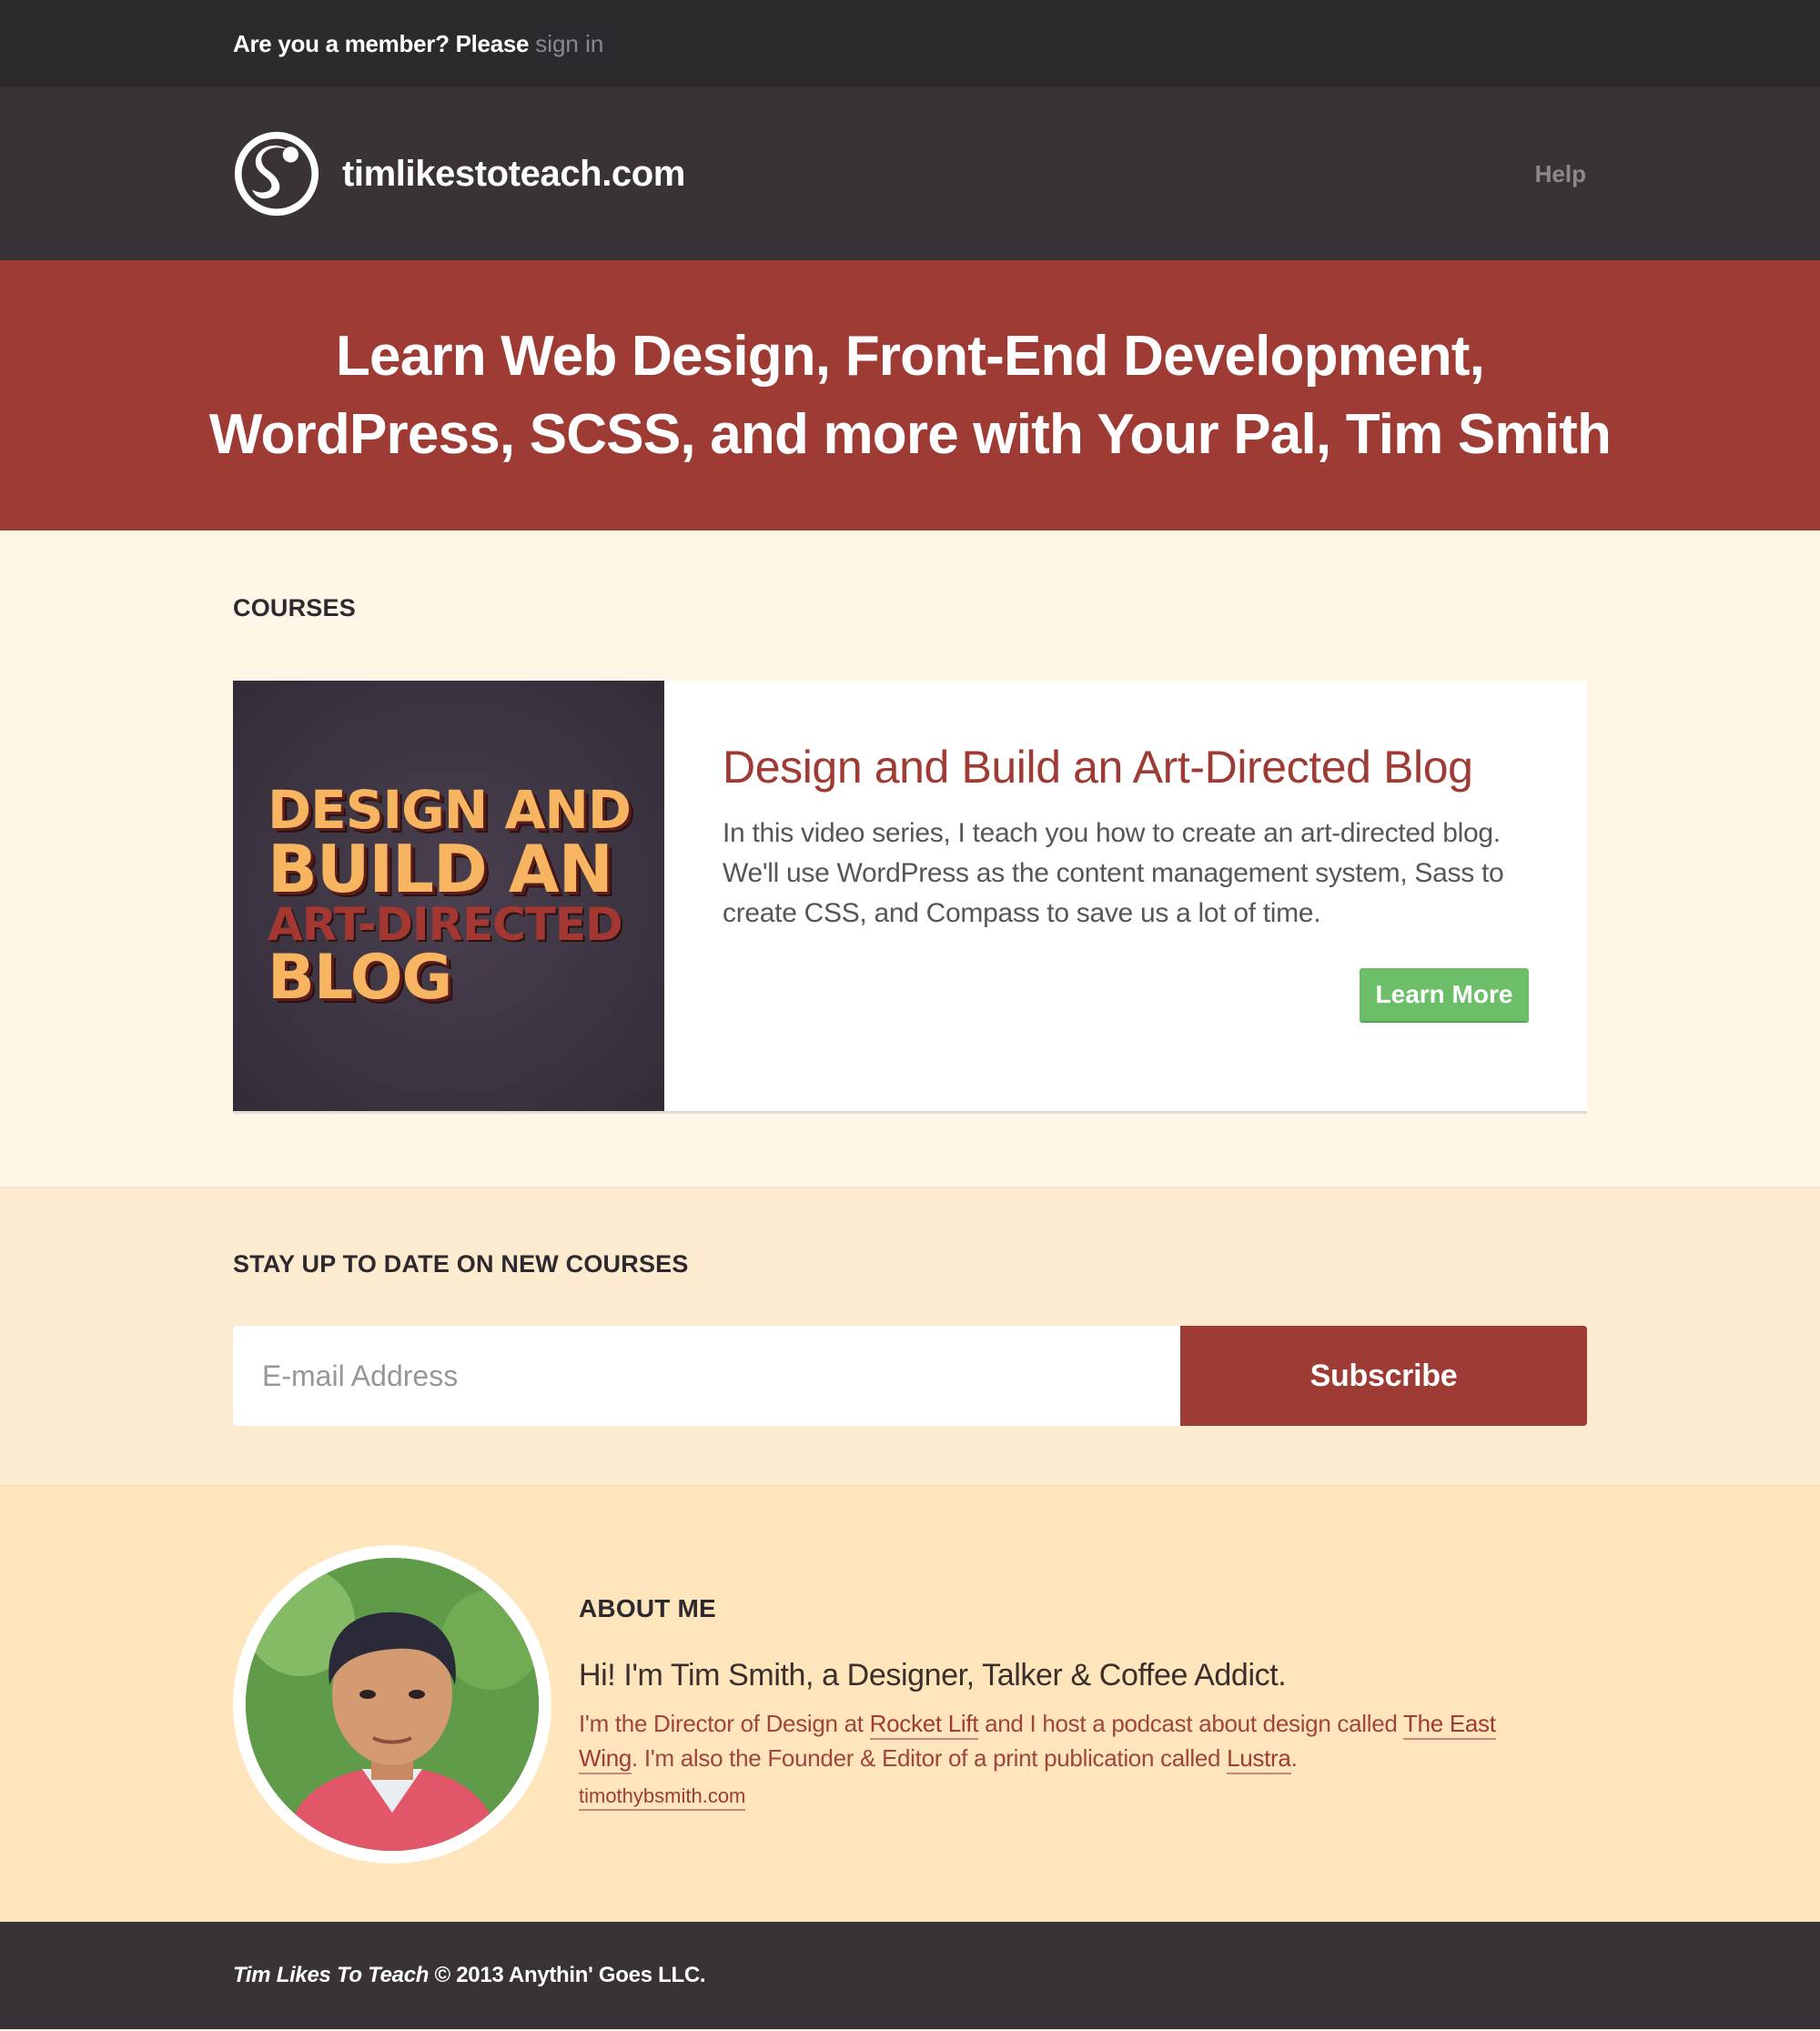  What do you see at coordinates (382, 43) in the screenshot?
I see `member-prompt: Are you a member? Please` at bounding box center [382, 43].